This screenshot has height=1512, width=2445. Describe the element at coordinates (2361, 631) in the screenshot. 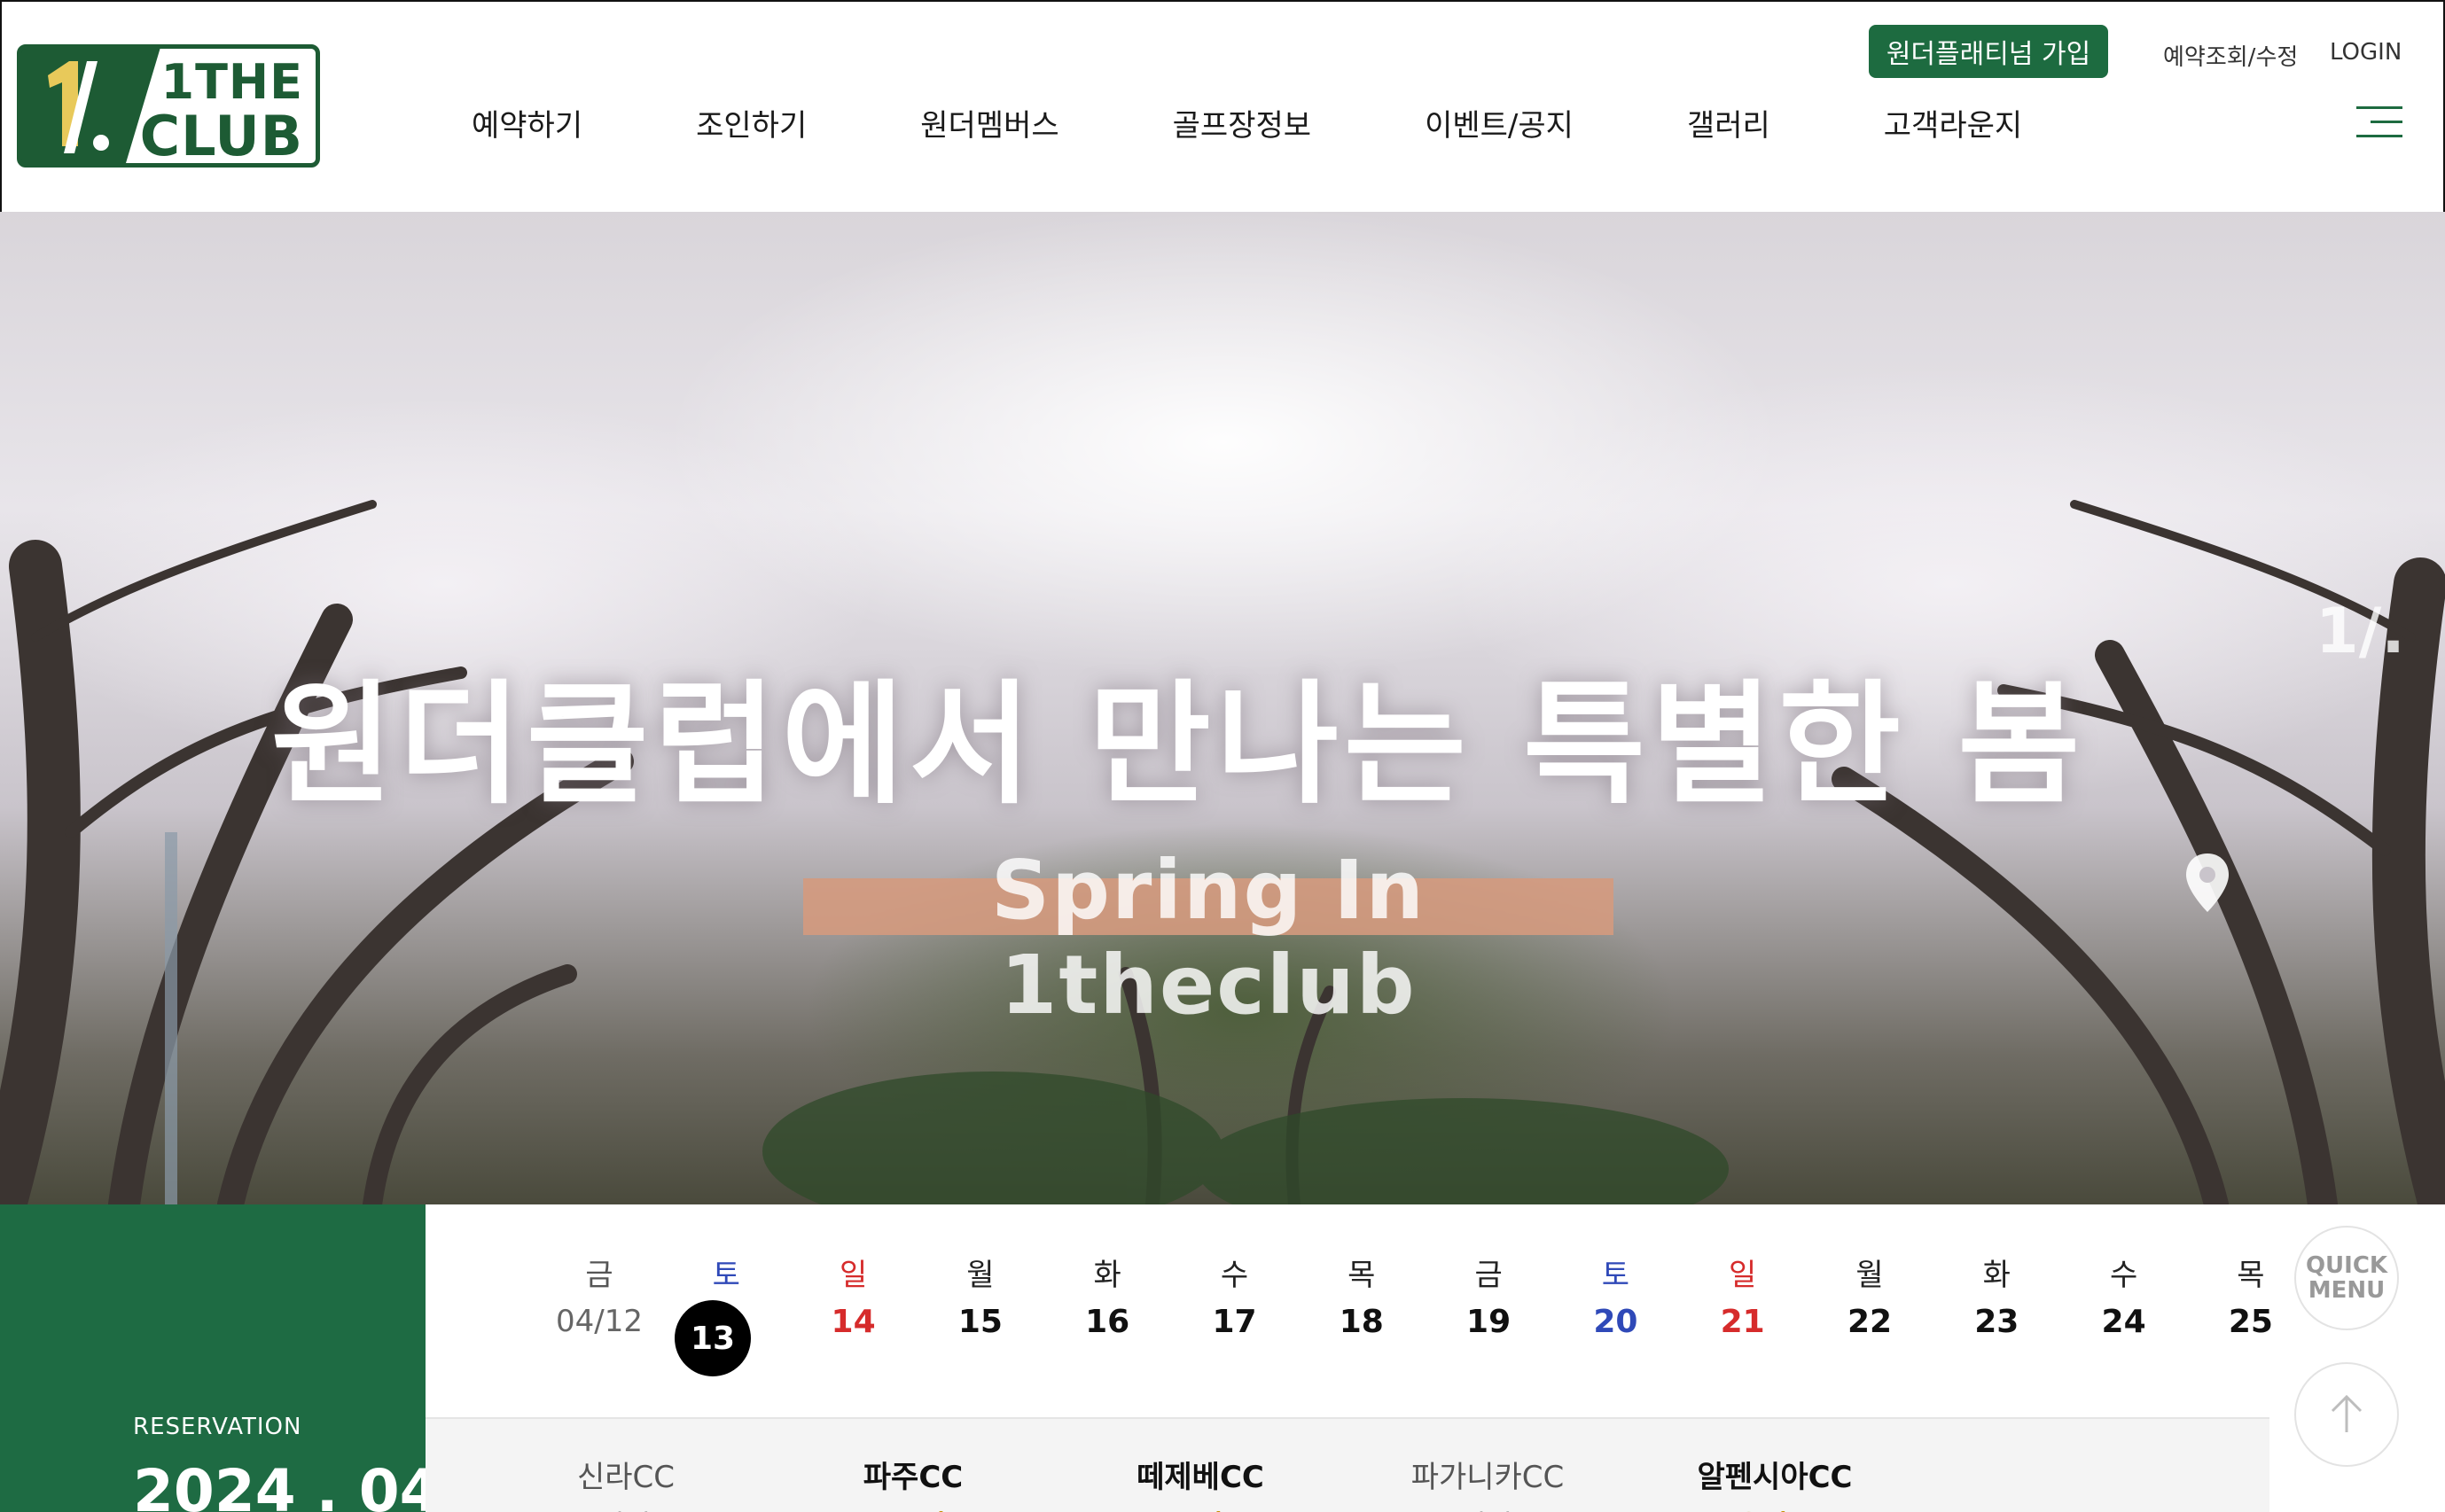

I see `hero-watermark-logo: 1/.` at that location.